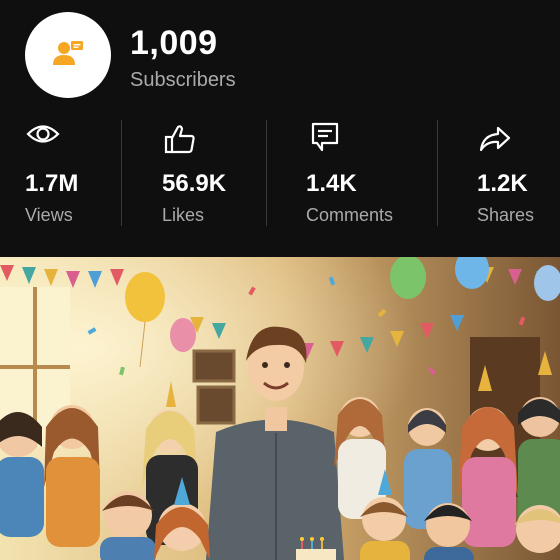 This screenshot has height=560, width=560. What do you see at coordinates (49, 215) in the screenshot?
I see `views-label: Views` at bounding box center [49, 215].